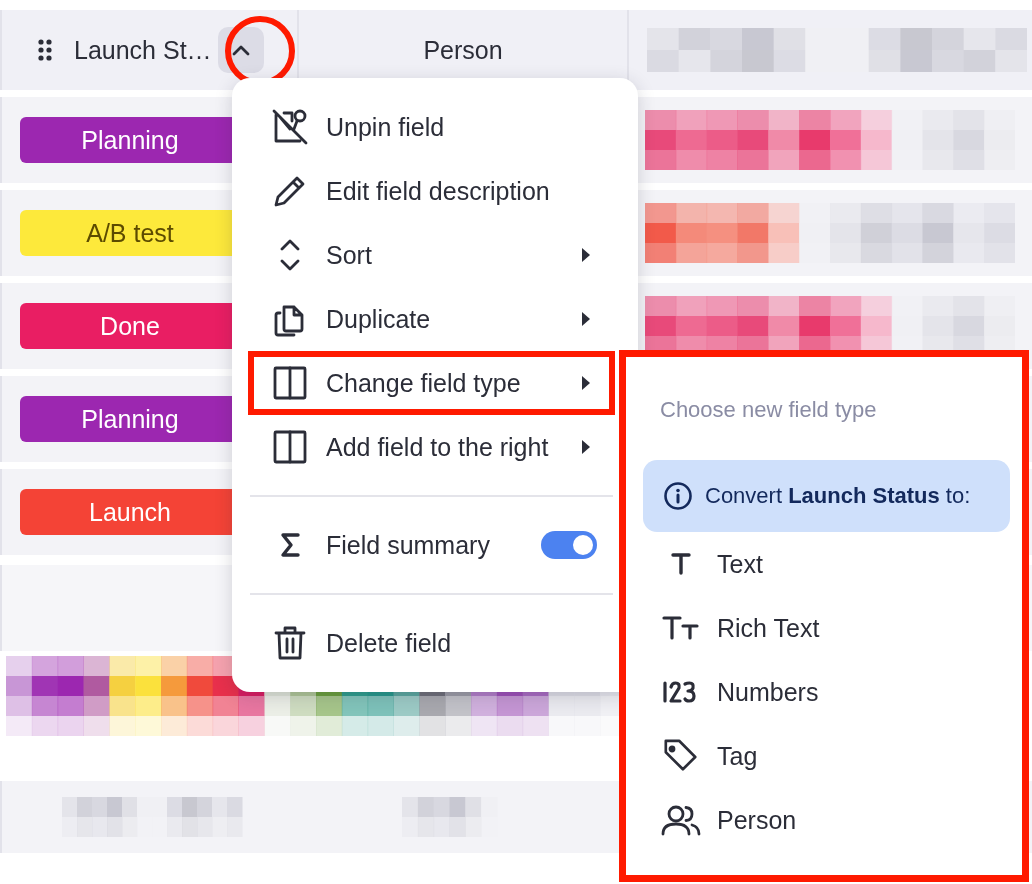 This screenshot has width=1032, height=884. What do you see at coordinates (769, 410) in the screenshot?
I see `submenu-title: Choose new field type` at bounding box center [769, 410].